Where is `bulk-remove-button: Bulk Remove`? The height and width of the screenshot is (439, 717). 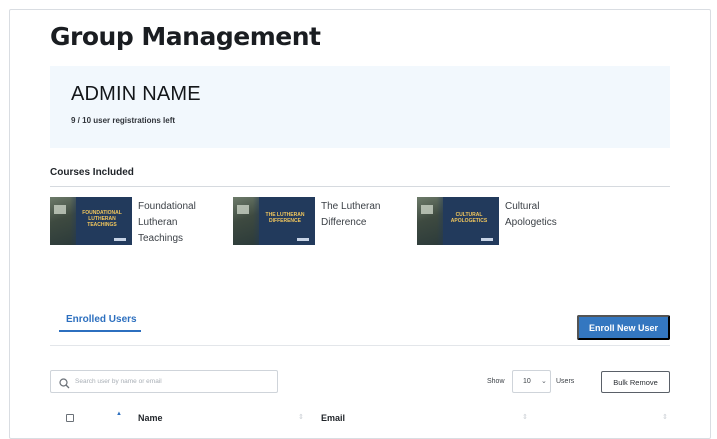 bulk-remove-button: Bulk Remove is located at coordinates (635, 382).